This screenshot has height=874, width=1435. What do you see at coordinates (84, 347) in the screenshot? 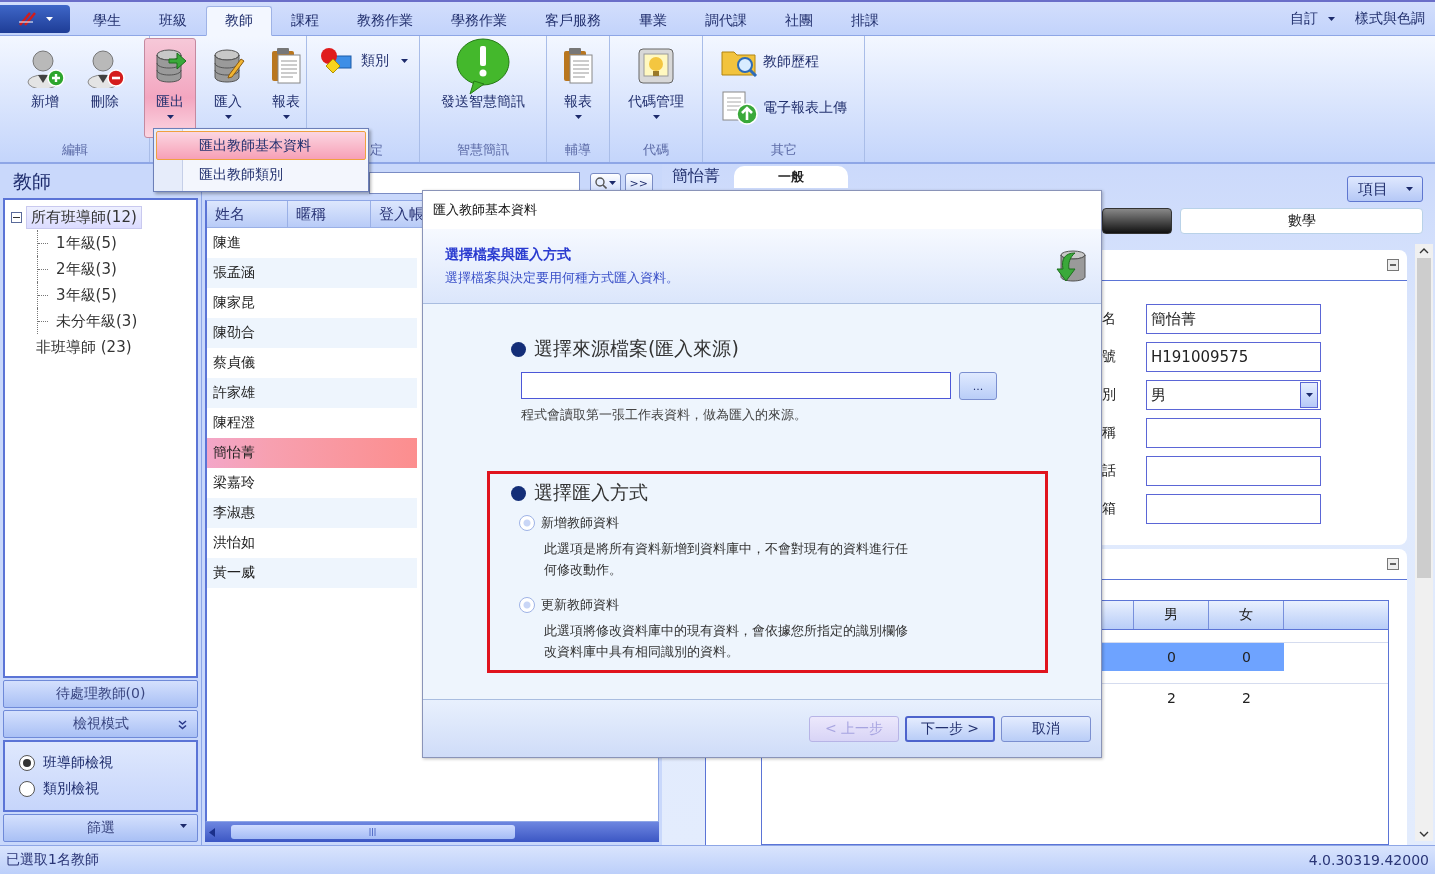
I see `tree-item: 非班導師 (23)` at bounding box center [84, 347].